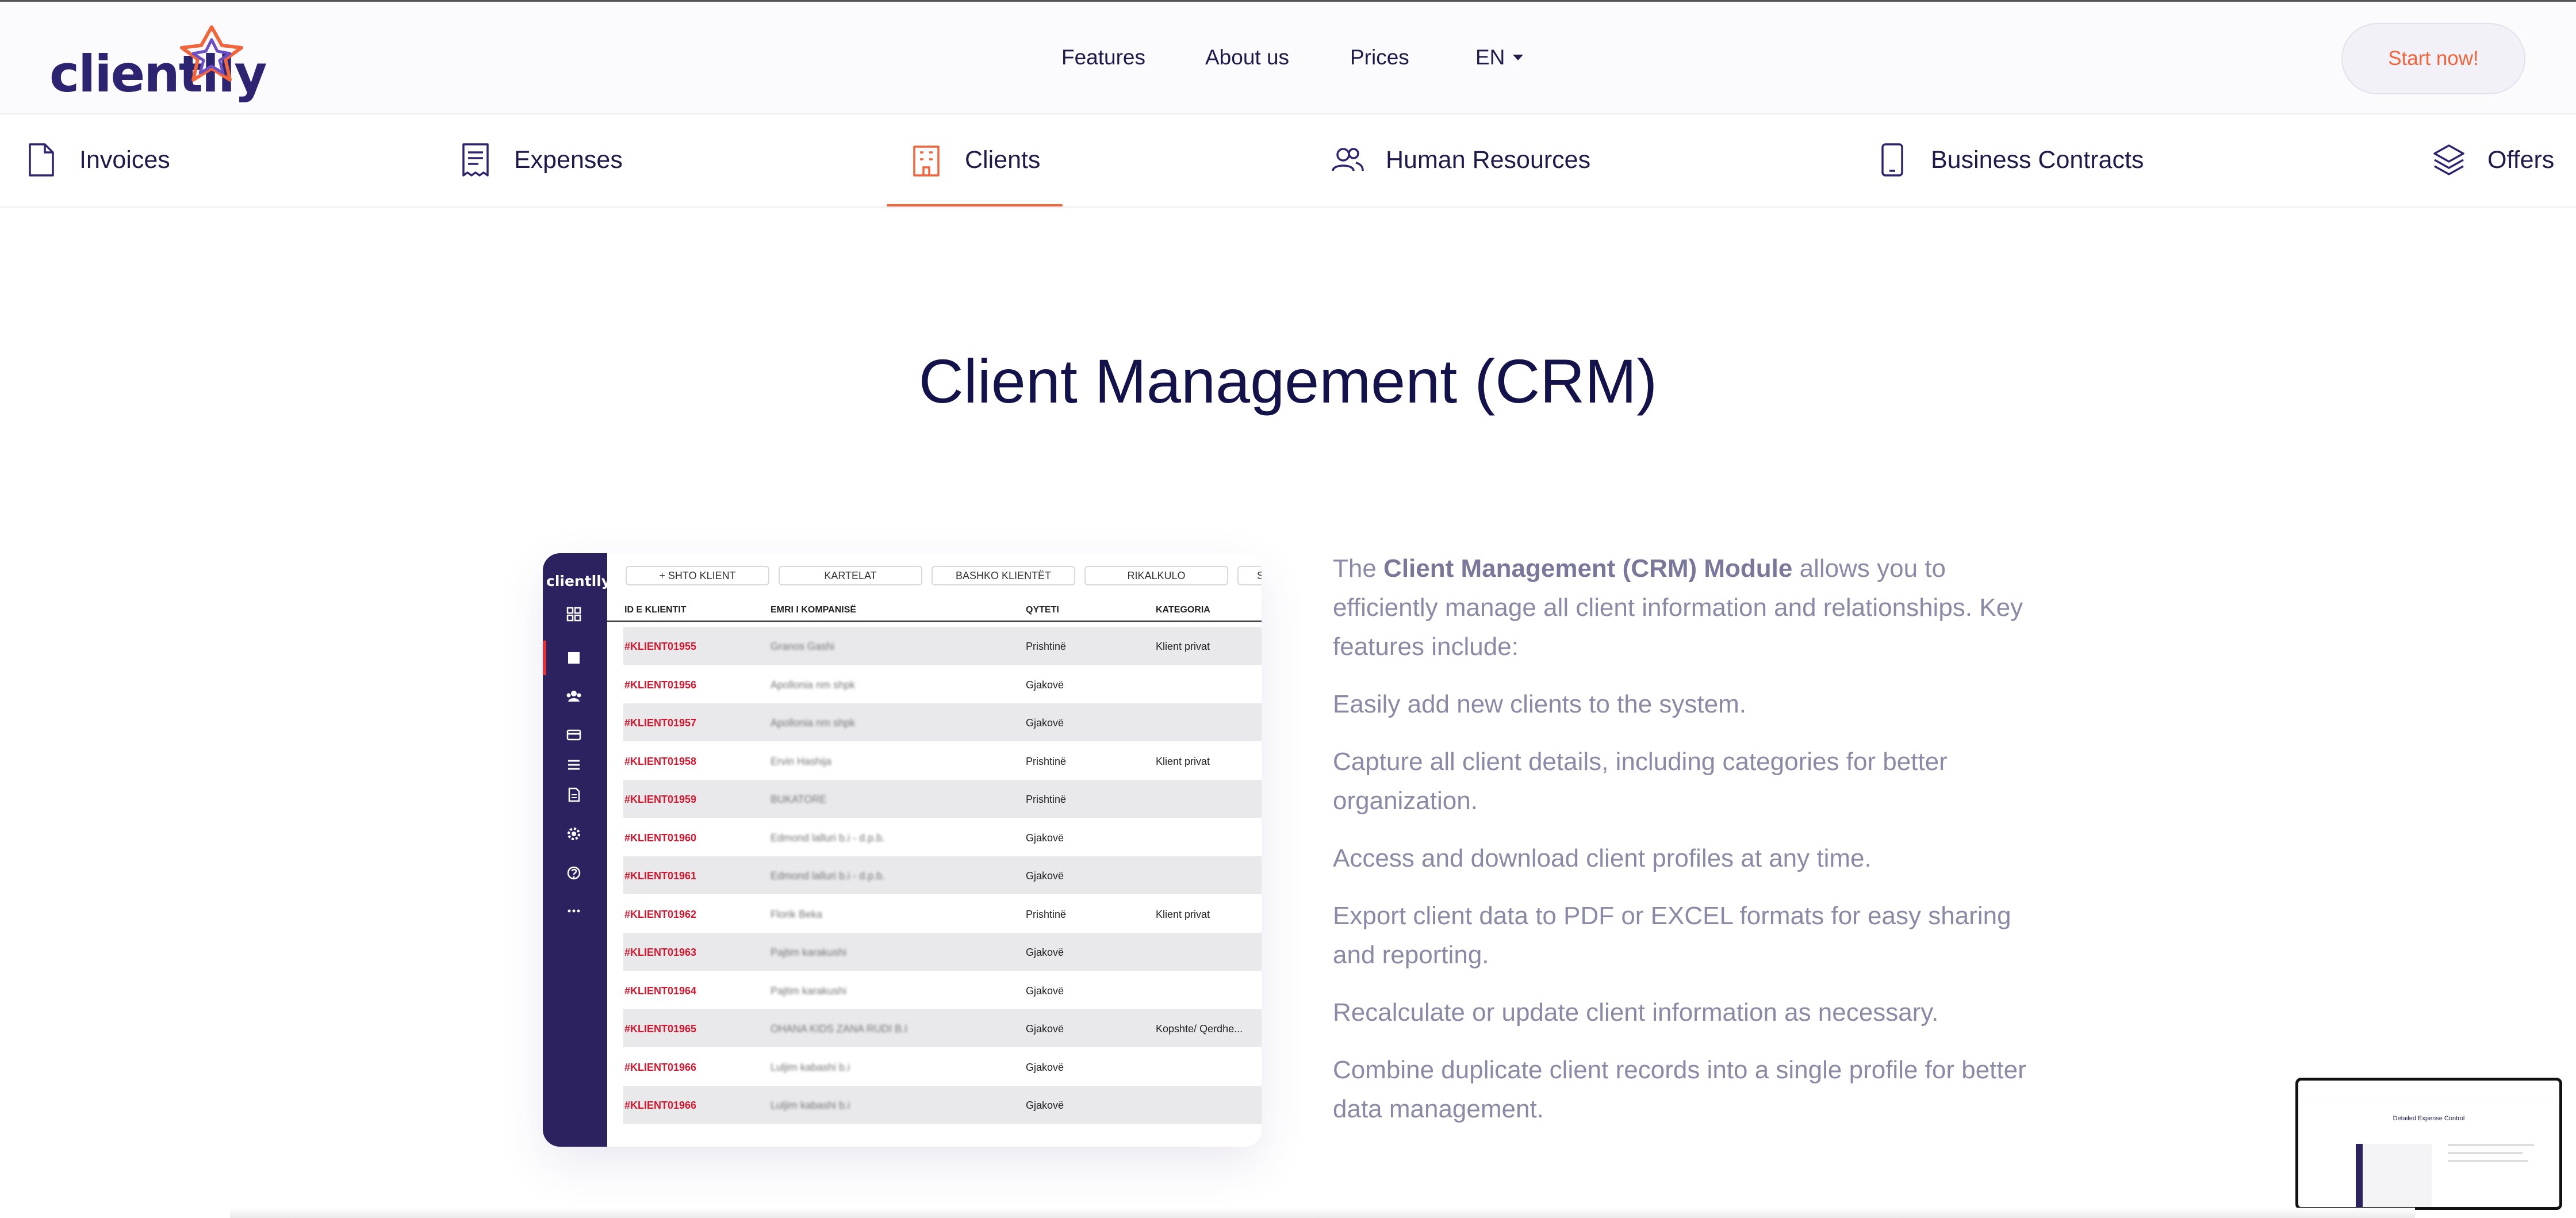  I want to click on tab-human-resources: Human Resources, so click(1460, 160).